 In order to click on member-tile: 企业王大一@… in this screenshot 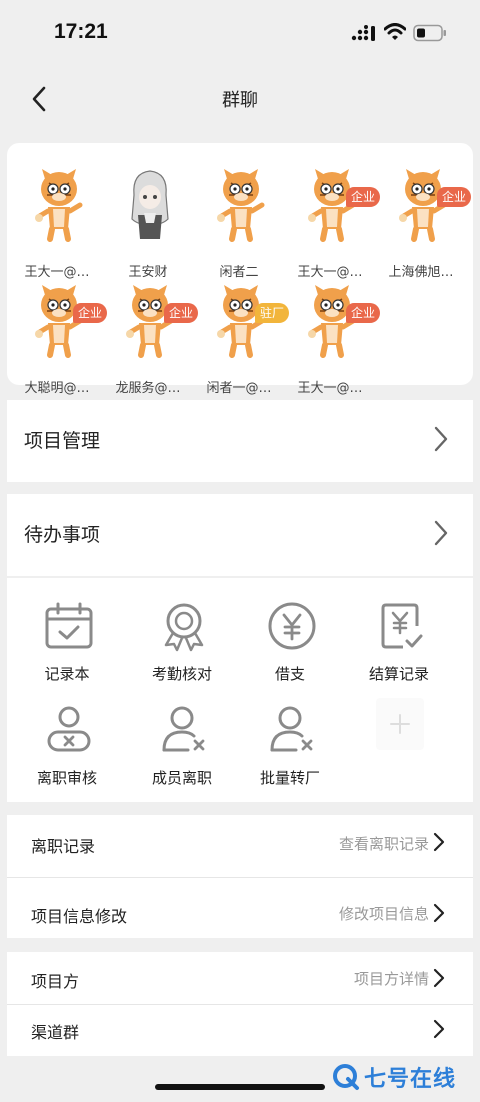, I will do `click(332, 338)`.